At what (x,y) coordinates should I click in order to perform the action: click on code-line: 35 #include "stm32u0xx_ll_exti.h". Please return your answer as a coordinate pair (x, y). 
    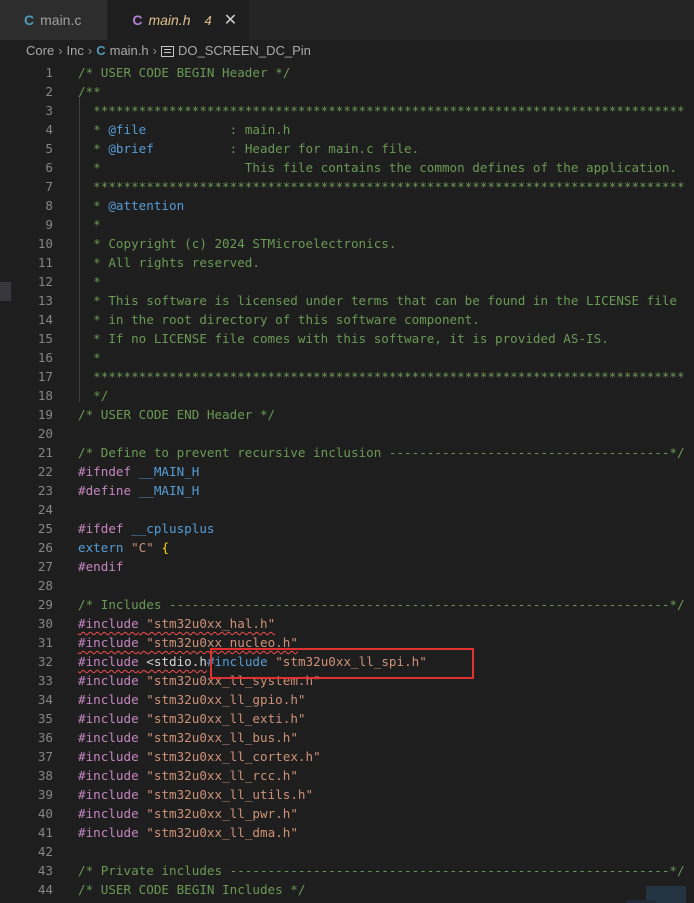
    Looking at the image, I should click on (347, 718).